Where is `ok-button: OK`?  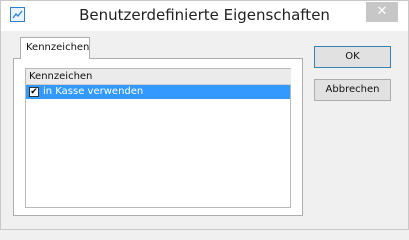 ok-button: OK is located at coordinates (352, 57).